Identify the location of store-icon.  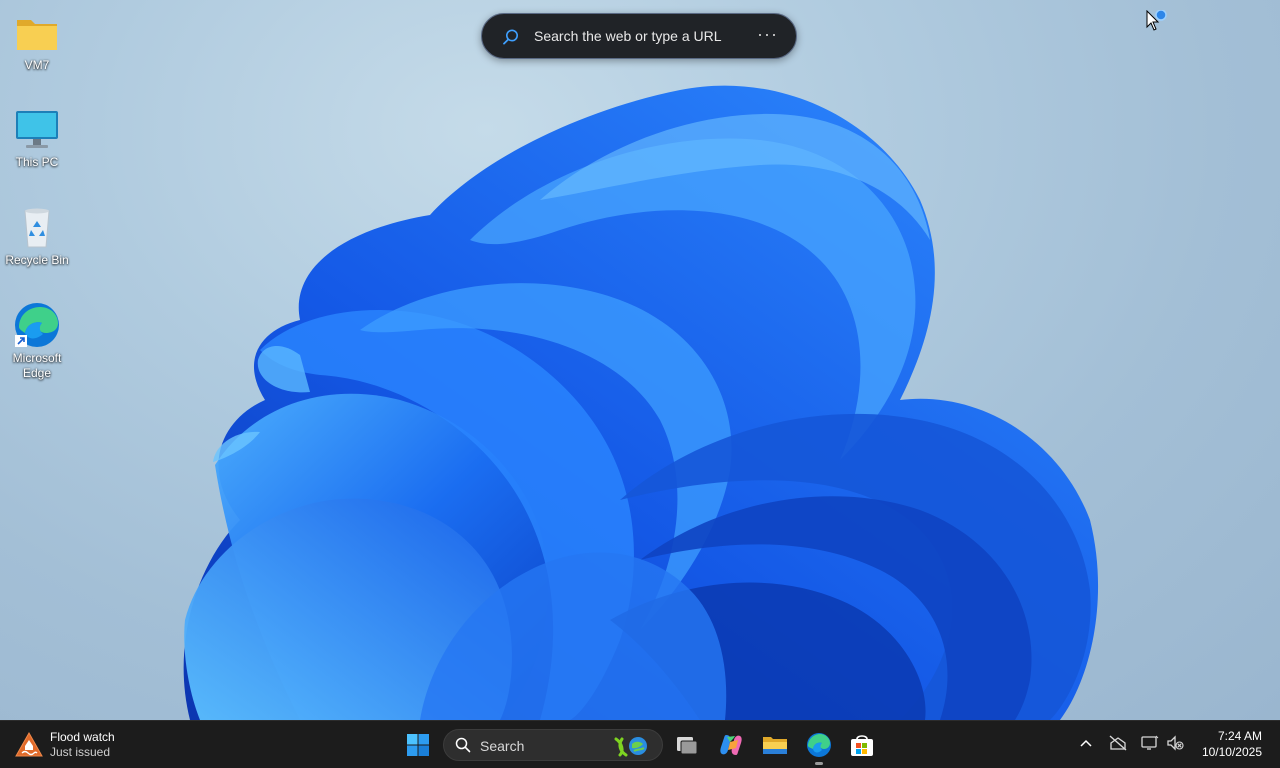
(862, 745).